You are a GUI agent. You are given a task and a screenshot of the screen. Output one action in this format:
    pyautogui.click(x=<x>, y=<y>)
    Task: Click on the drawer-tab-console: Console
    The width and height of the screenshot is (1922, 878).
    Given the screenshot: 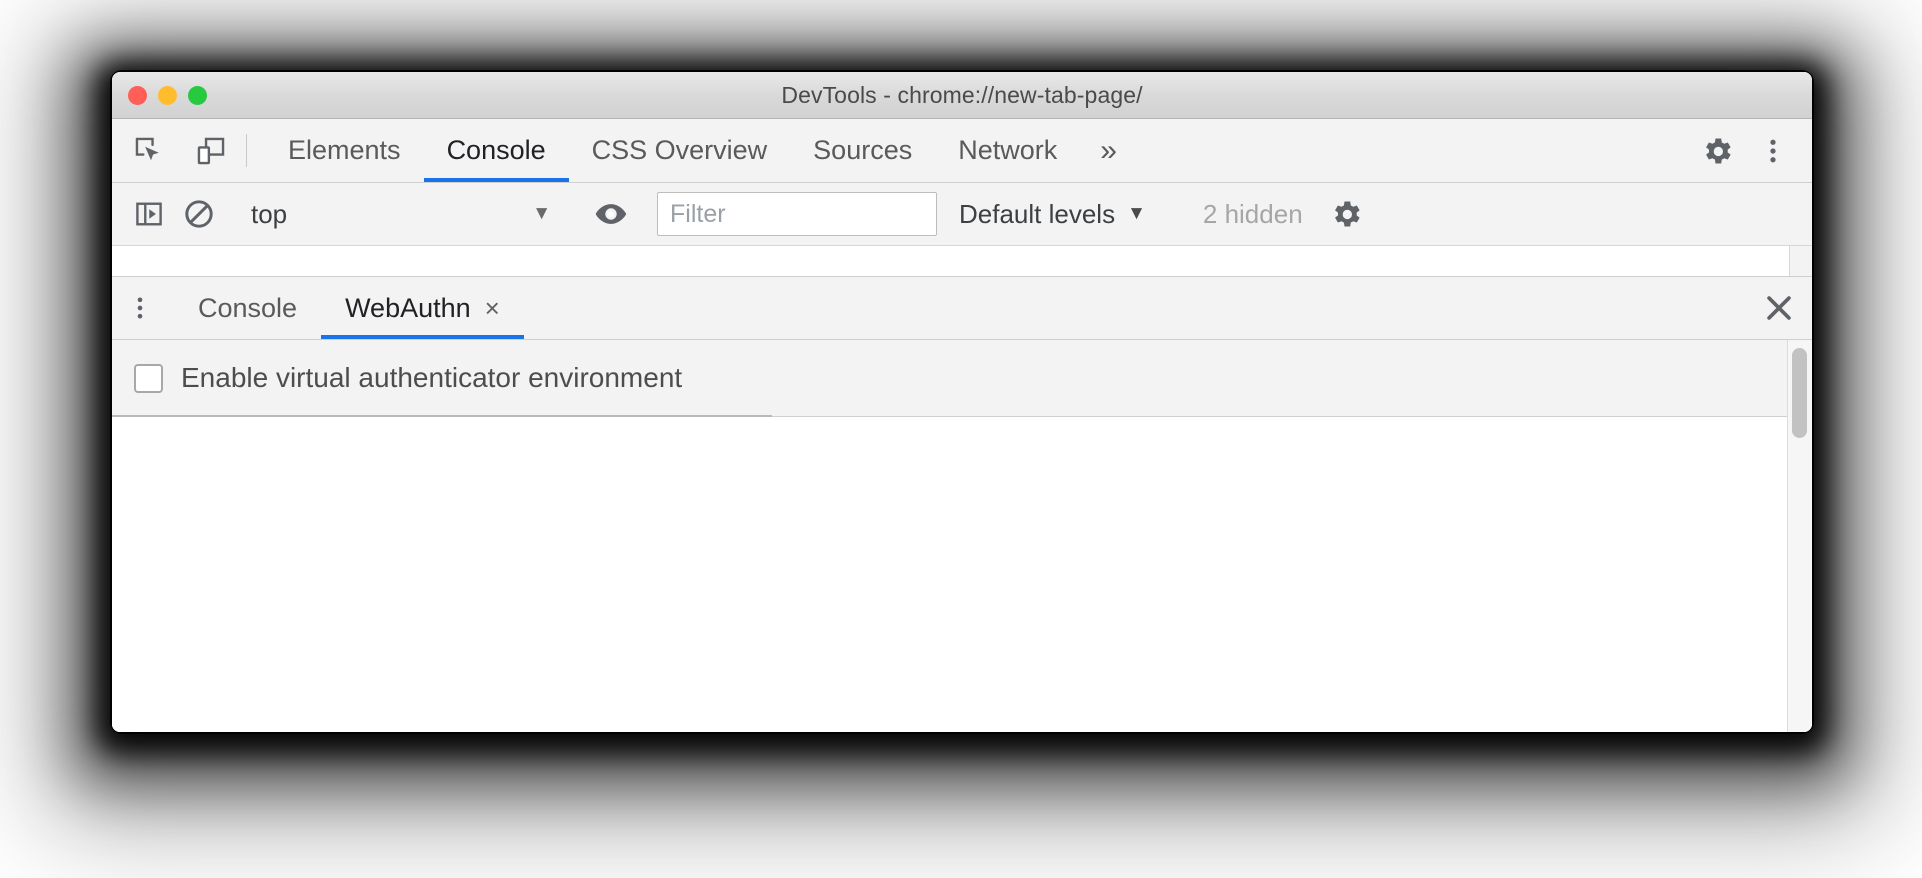 What is the action you would take?
    pyautogui.click(x=247, y=308)
    